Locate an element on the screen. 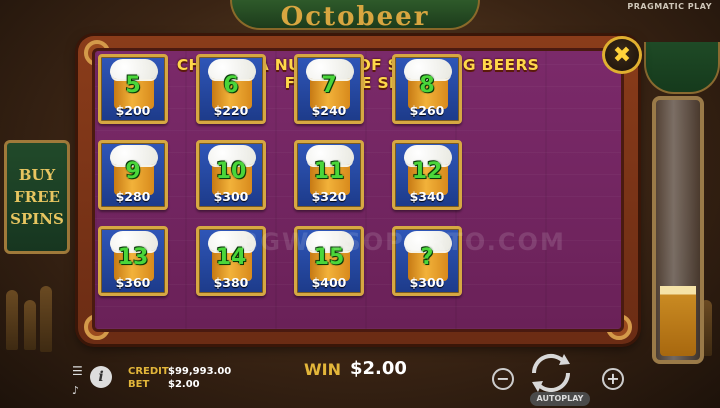 This screenshot has width=720, height=408. bet-decrease-button: − is located at coordinates (503, 379).